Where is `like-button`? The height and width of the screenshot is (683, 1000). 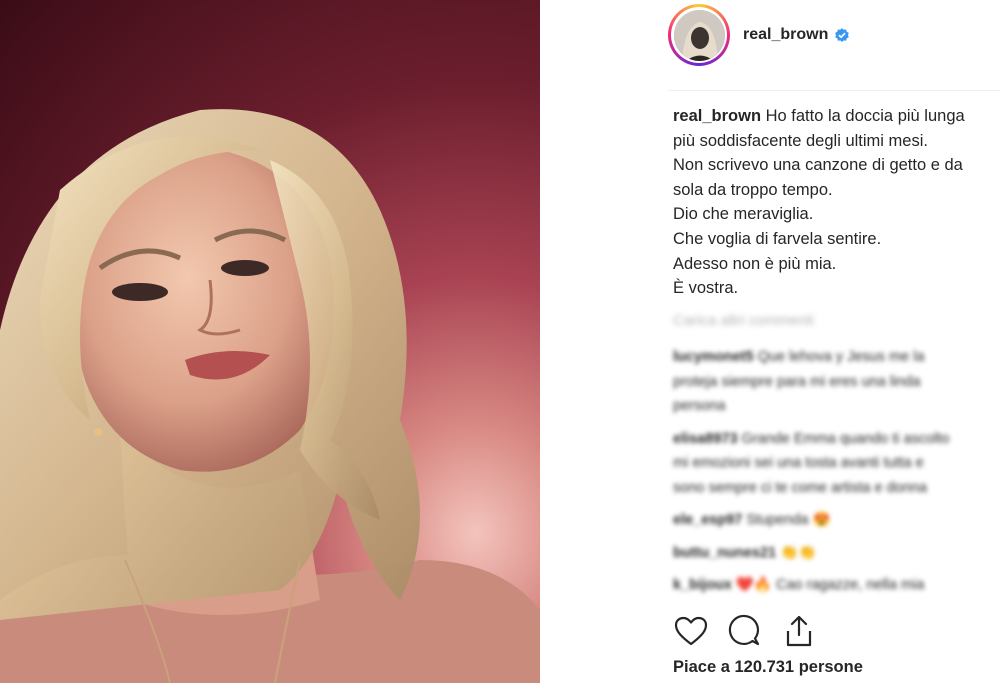
like-button is located at coordinates (691, 631).